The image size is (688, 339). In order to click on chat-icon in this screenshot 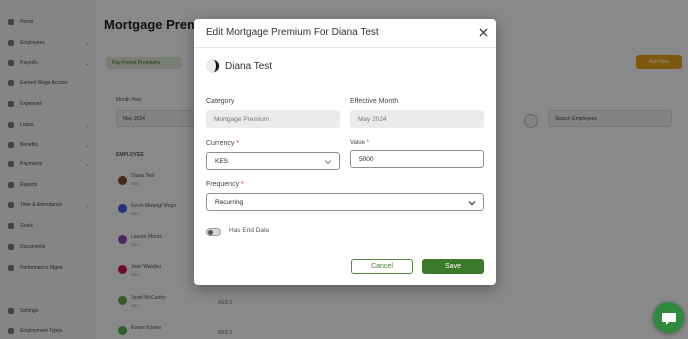, I will do `click(668, 318)`.